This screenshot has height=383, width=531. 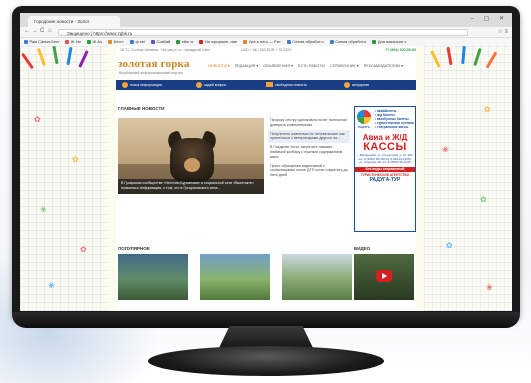 I want to click on bookmark-label: Совбай, so click(x=163, y=41).